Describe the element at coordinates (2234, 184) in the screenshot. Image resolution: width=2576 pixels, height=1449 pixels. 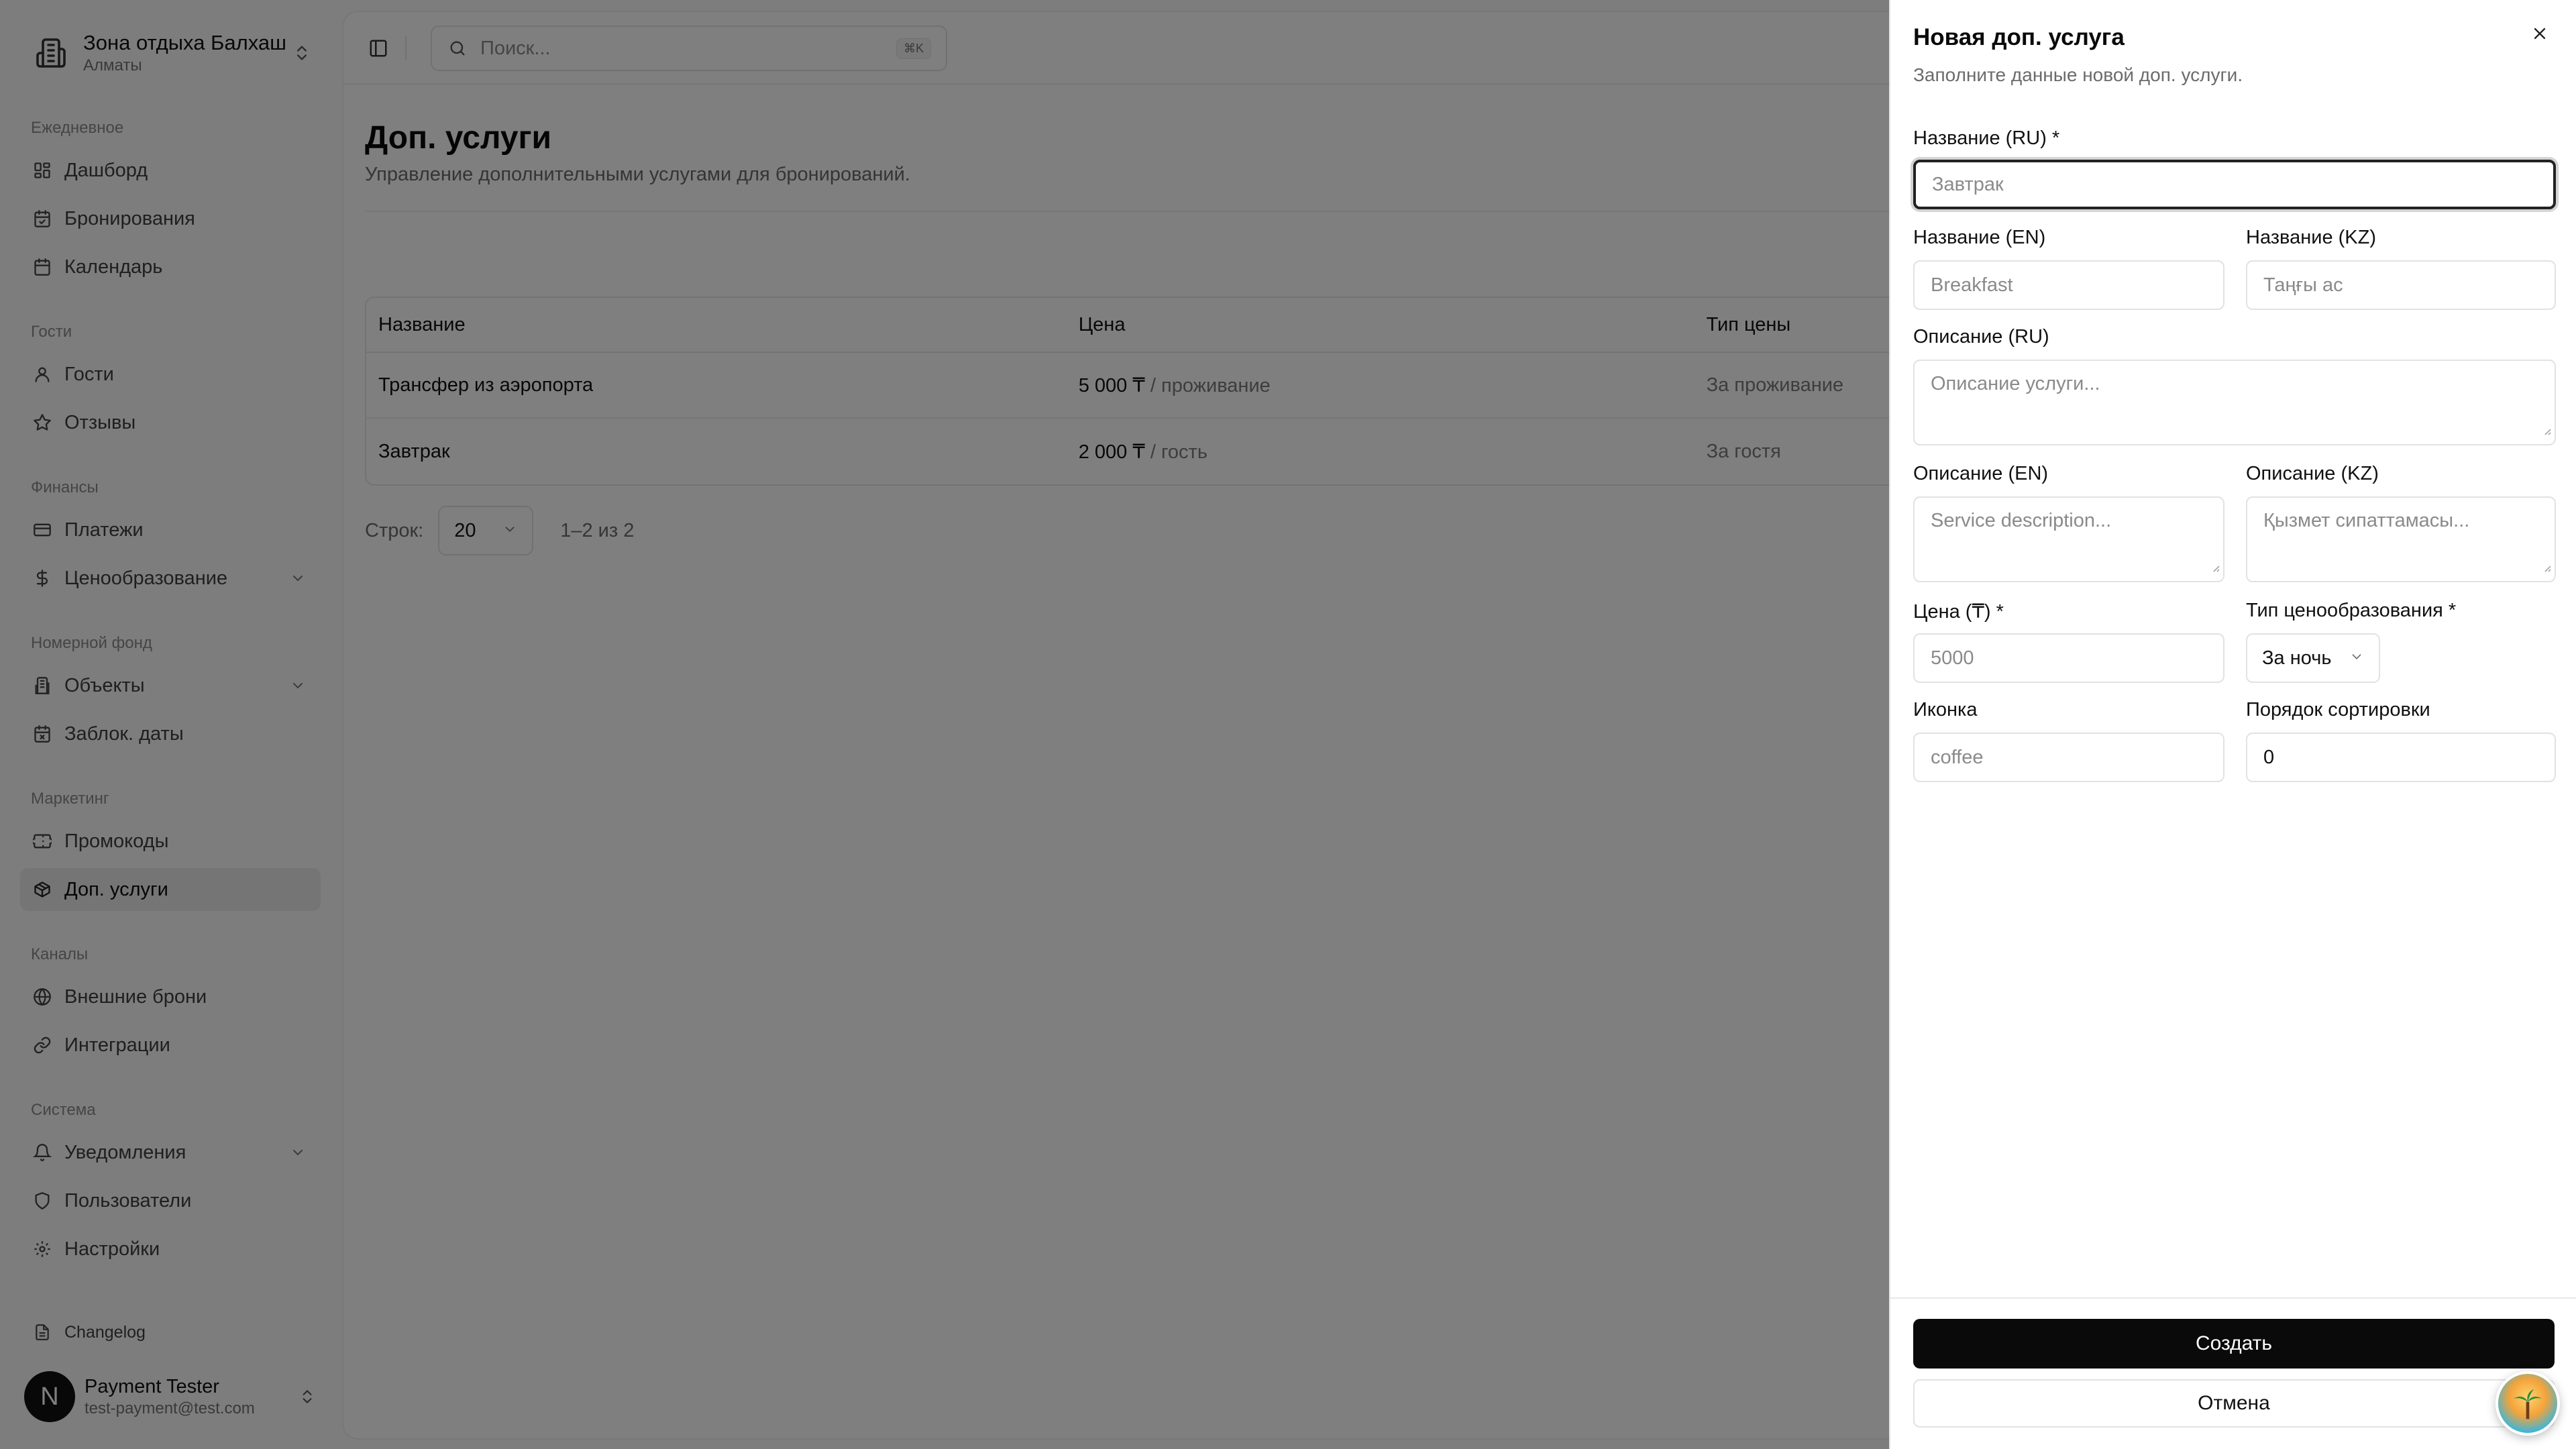
I see `name-ru-input: Завтрак` at that location.